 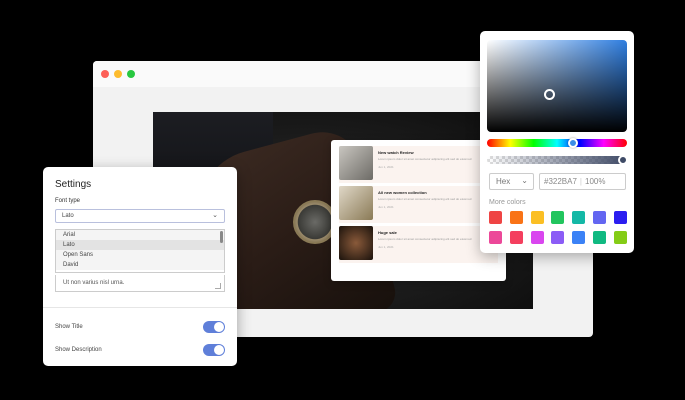 What do you see at coordinates (595, 181) in the screenshot?
I see `opacity-value: 100%` at bounding box center [595, 181].